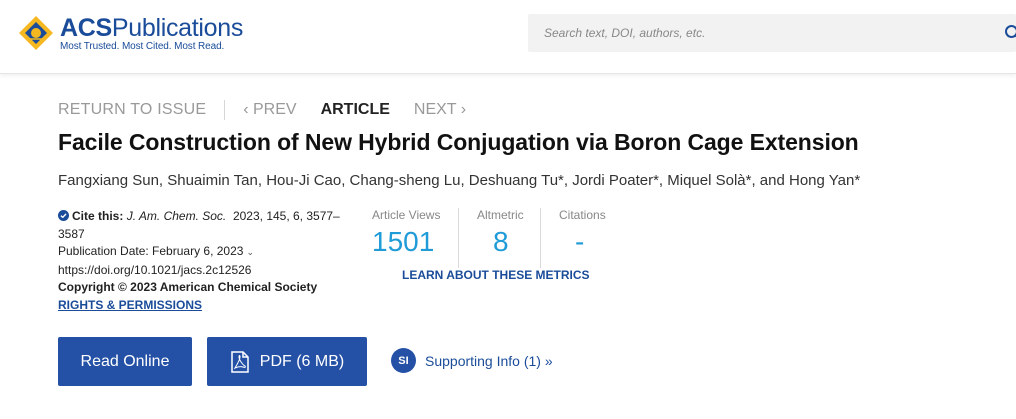 Image resolution: width=1016 pixels, height=419 pixels. Describe the element at coordinates (1010, 33) in the screenshot. I see `search-icon` at that location.